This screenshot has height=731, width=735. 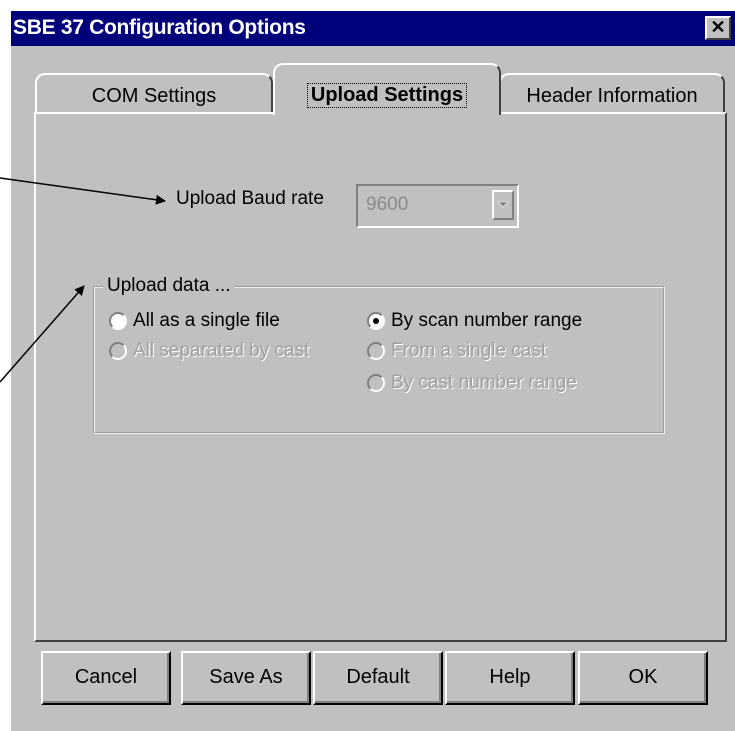 I want to click on cancel-button: Cancel, so click(x=106, y=678).